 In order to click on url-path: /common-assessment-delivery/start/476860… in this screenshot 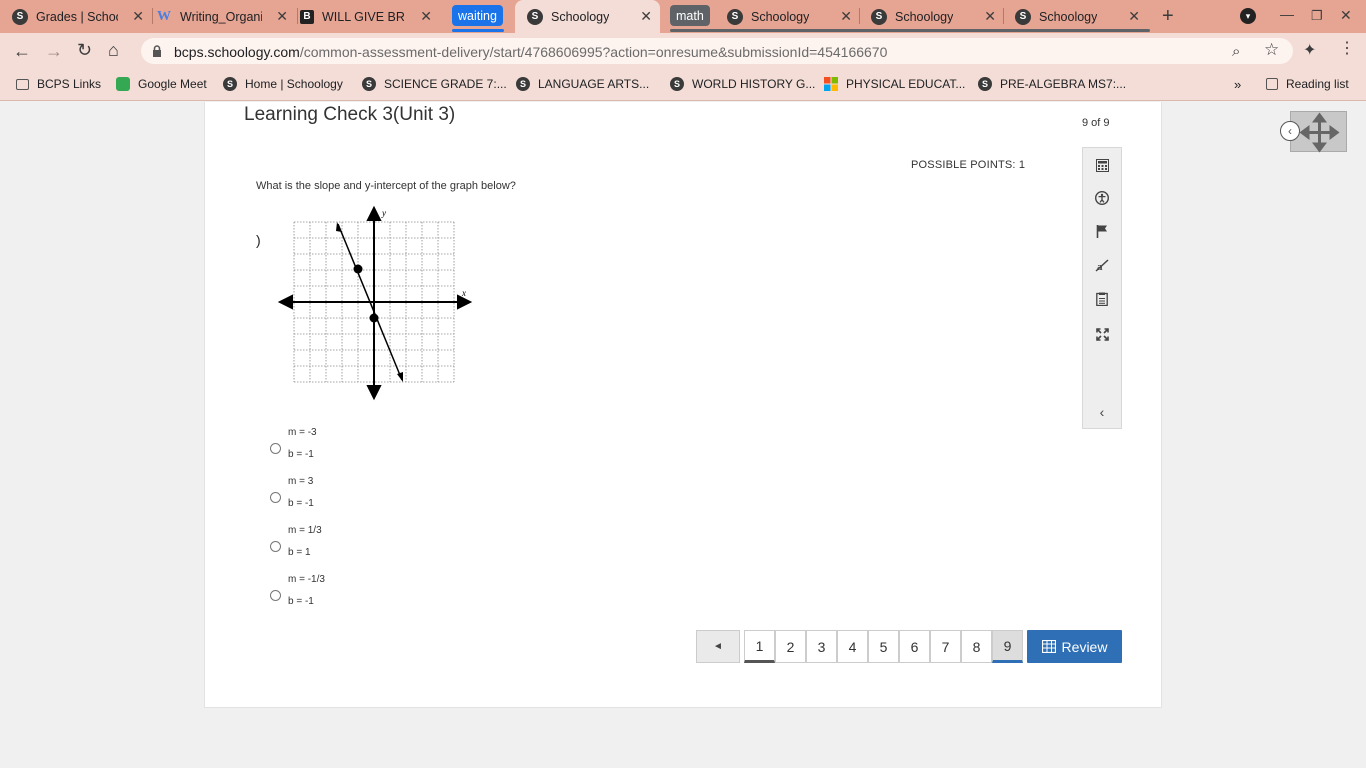, I will do `click(593, 52)`.